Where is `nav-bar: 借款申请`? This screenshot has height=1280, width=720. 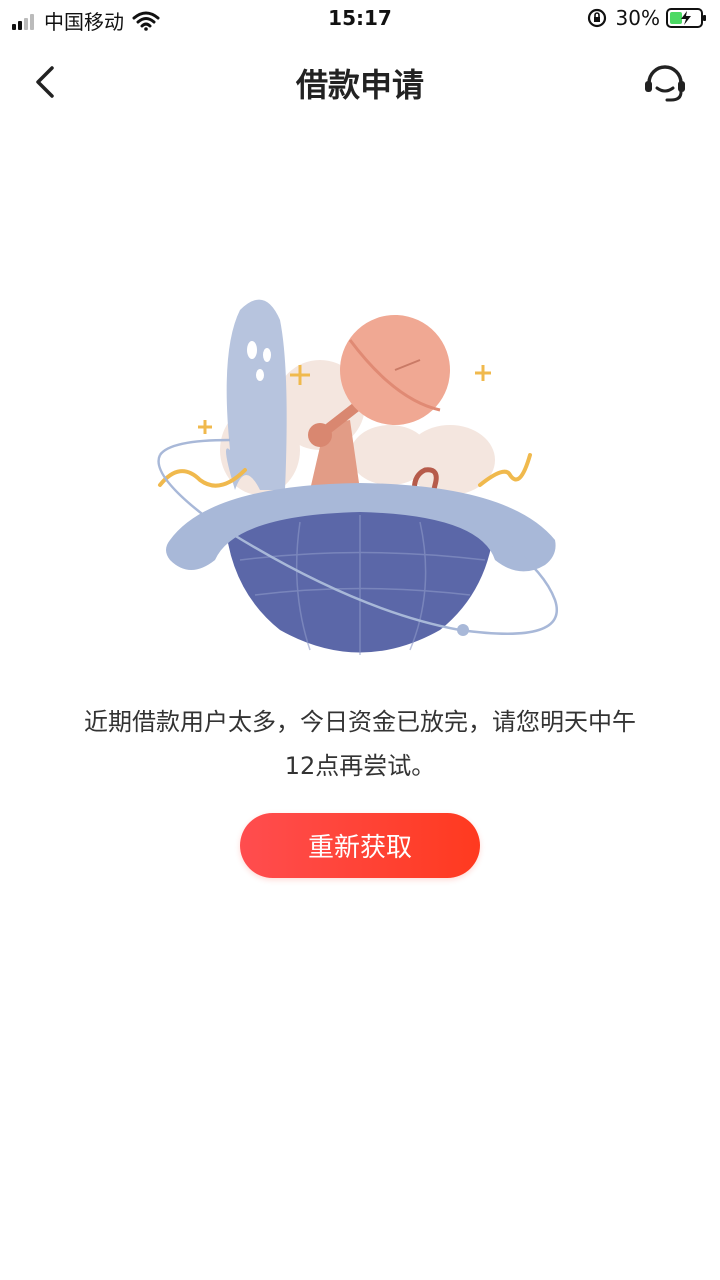
nav-bar: 借款申请 is located at coordinates (360, 82).